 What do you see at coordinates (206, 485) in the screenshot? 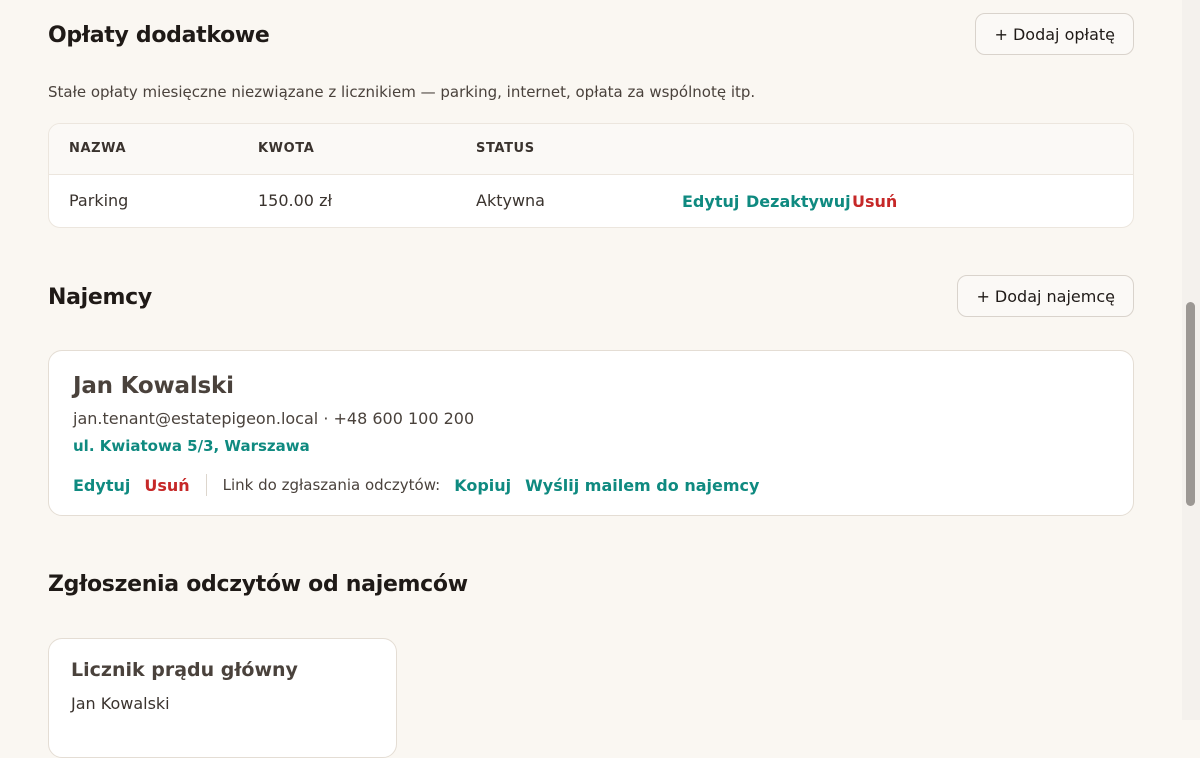
I see `actions-divider` at bounding box center [206, 485].